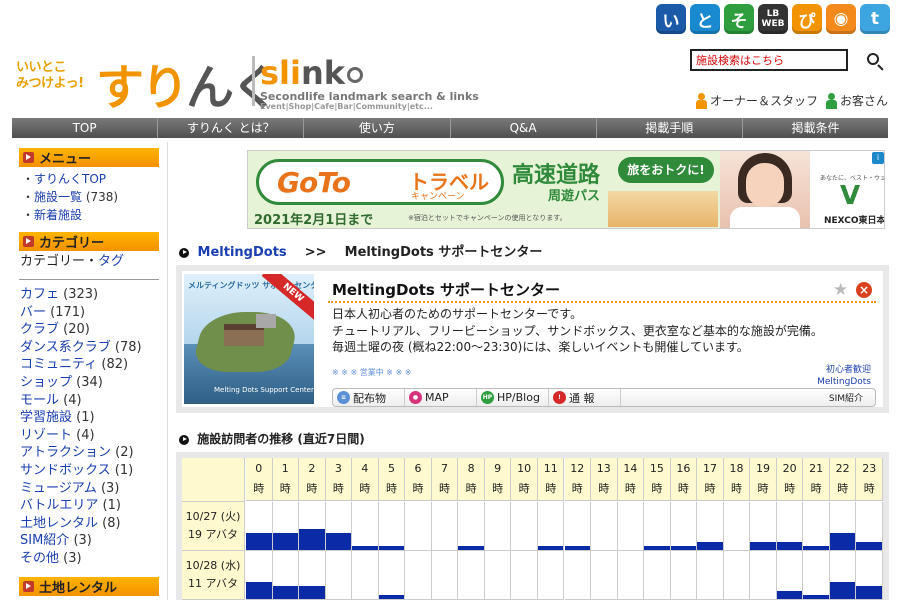 The image size is (900, 600). I want to click on action-label: 通 報, so click(582, 398).